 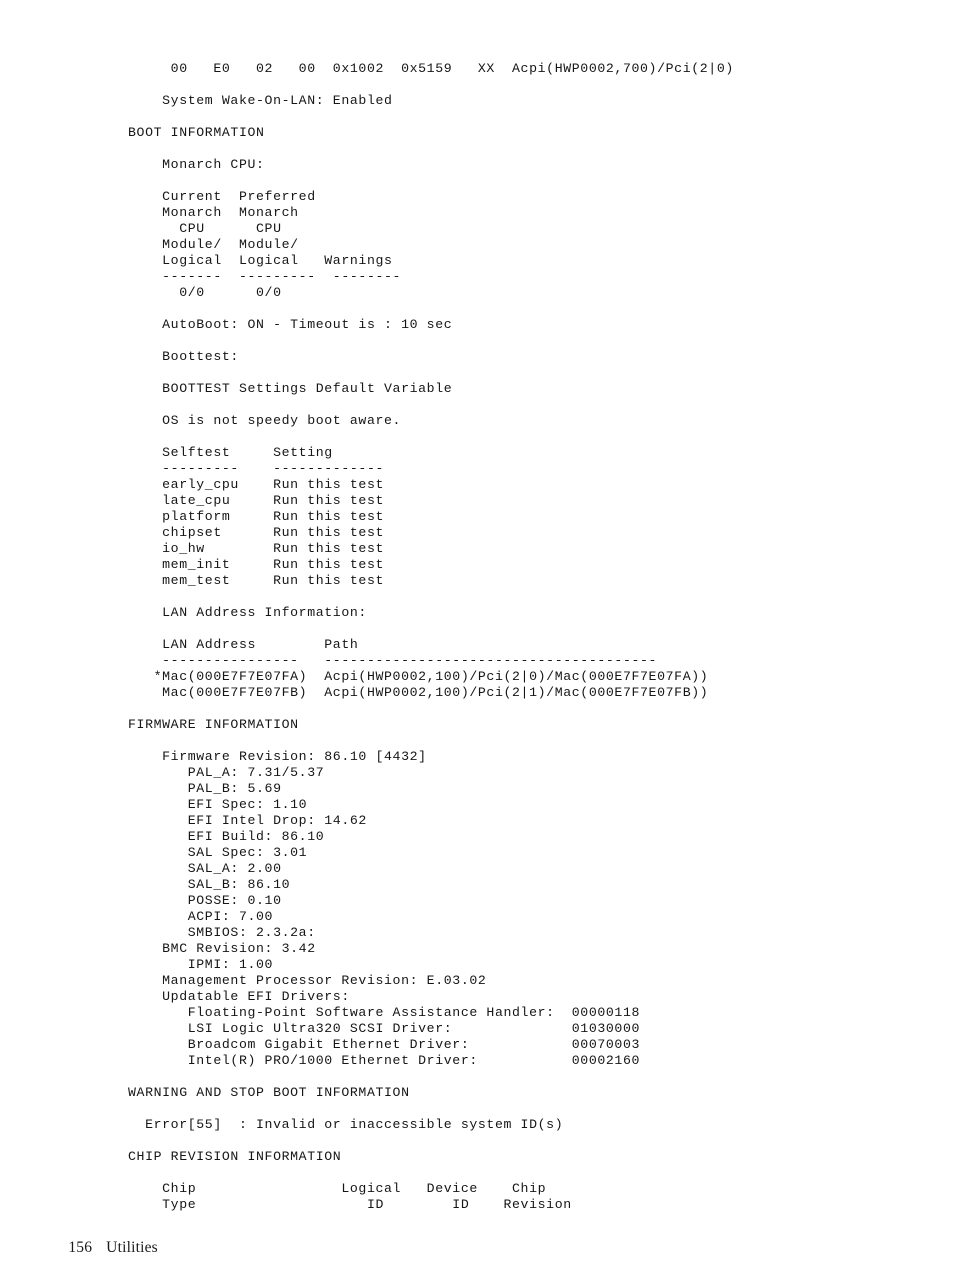 What do you see at coordinates (265, 277) in the screenshot?
I see `console-line: ------- --------- --------` at bounding box center [265, 277].